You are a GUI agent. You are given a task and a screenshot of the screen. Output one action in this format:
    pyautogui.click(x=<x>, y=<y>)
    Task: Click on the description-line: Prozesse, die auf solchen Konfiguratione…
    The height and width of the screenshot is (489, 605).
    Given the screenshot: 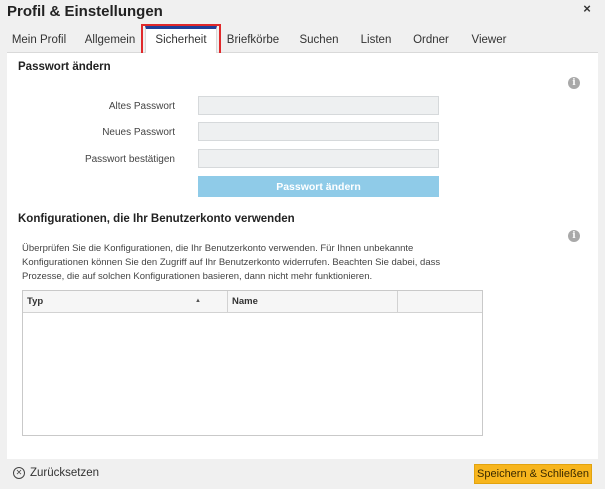 What is the action you would take?
    pyautogui.click(x=197, y=276)
    